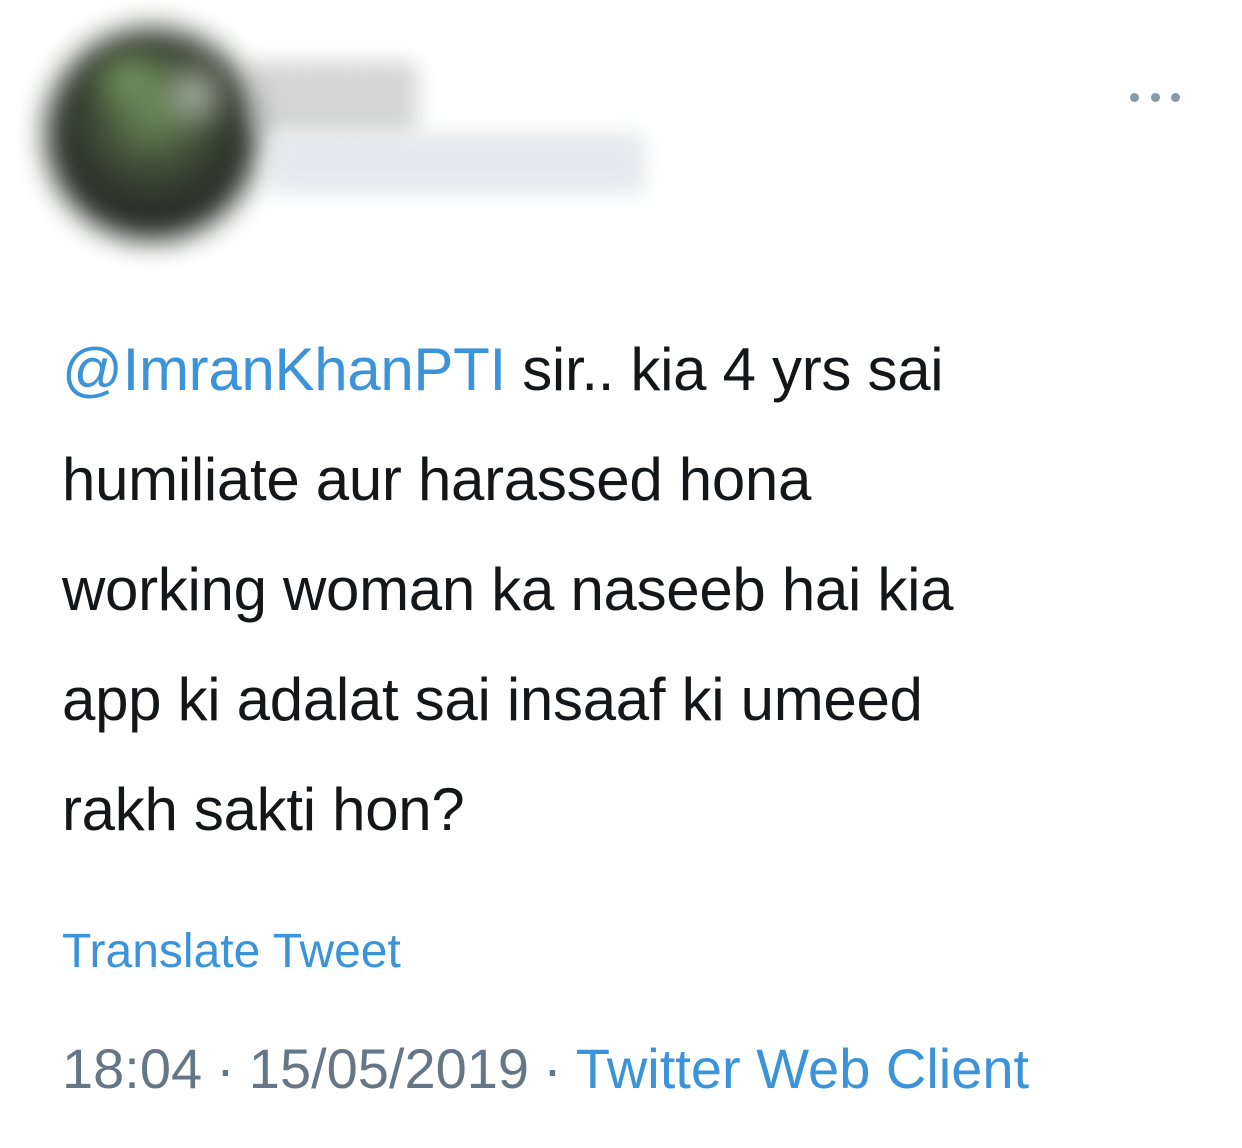 This screenshot has width=1242, height=1148. What do you see at coordinates (802, 1068) in the screenshot?
I see `tweet-source-link: Twitter Web Client` at bounding box center [802, 1068].